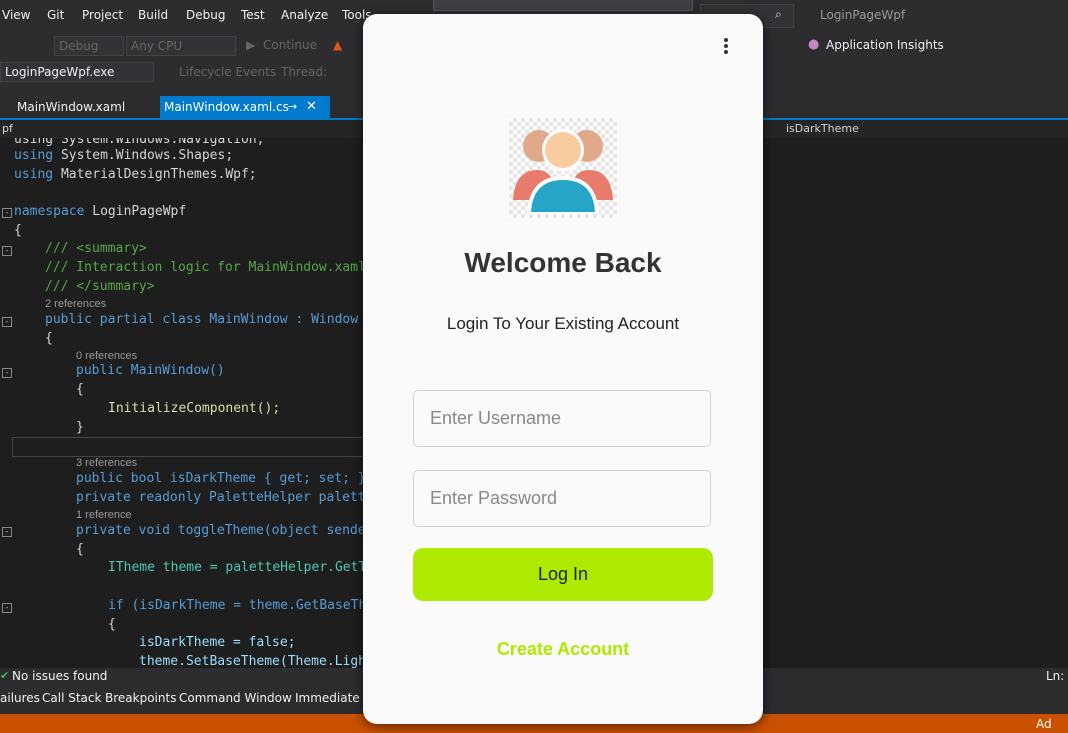 The height and width of the screenshot is (733, 1068). What do you see at coordinates (55, 15) in the screenshot?
I see `menu-git: Git` at bounding box center [55, 15].